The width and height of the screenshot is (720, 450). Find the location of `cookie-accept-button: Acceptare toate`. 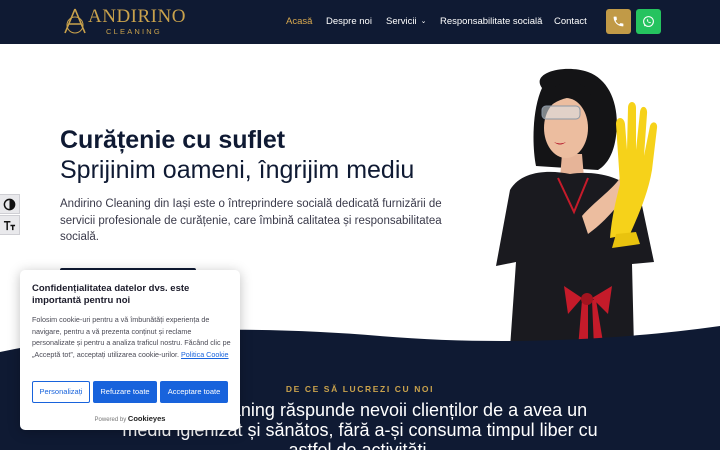

cookie-accept-button: Acceptare toate is located at coordinates (194, 392).